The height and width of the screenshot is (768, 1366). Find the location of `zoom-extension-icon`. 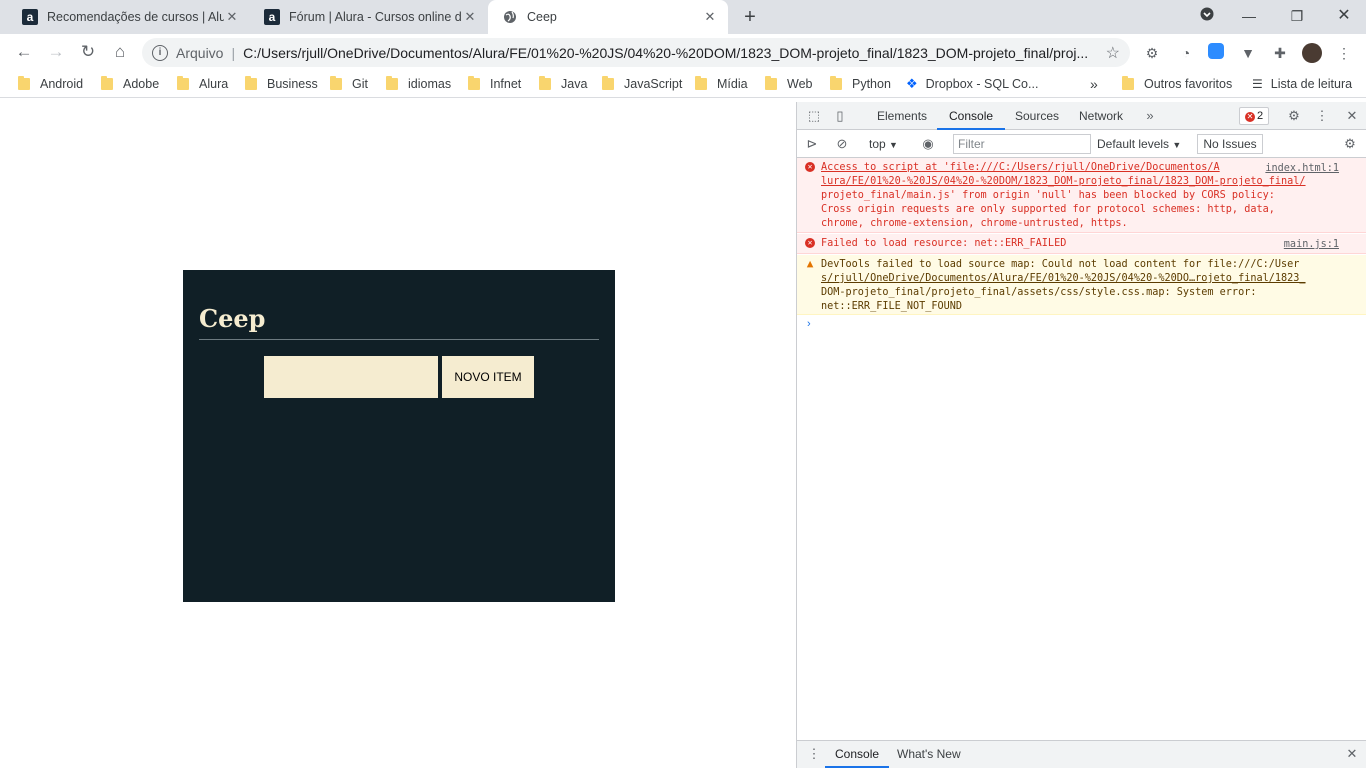

zoom-extension-icon is located at coordinates (1216, 53).